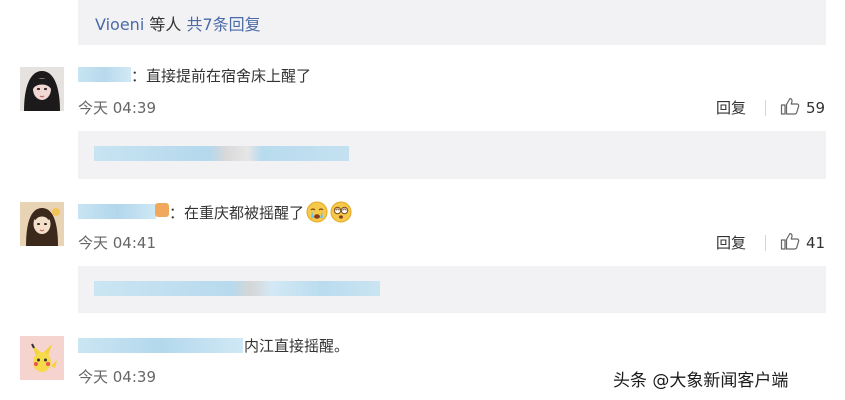  I want to click on badge-icon, so click(162, 210).